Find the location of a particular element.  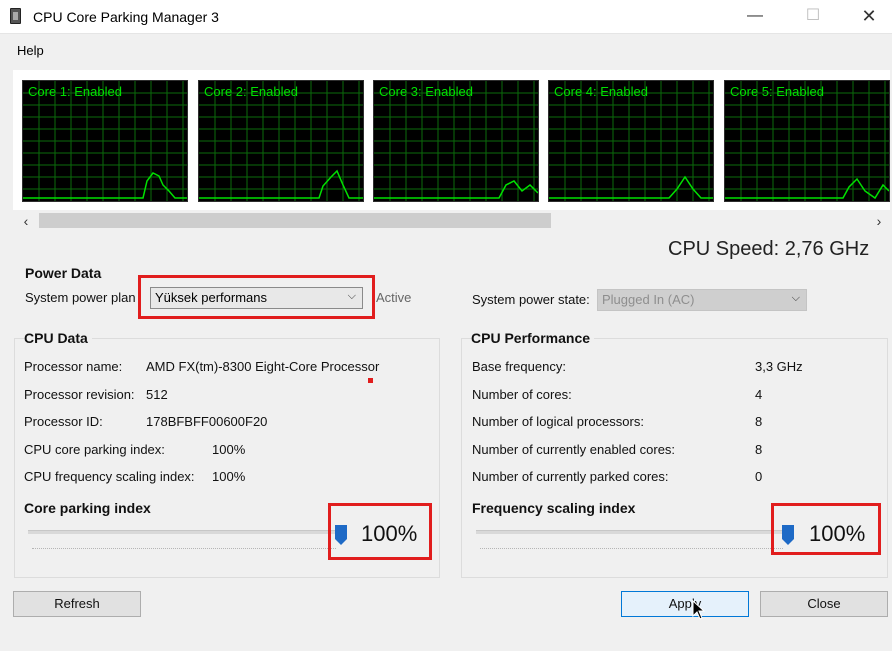

core-graph-4-label: Core 4: Enabled is located at coordinates (601, 91).